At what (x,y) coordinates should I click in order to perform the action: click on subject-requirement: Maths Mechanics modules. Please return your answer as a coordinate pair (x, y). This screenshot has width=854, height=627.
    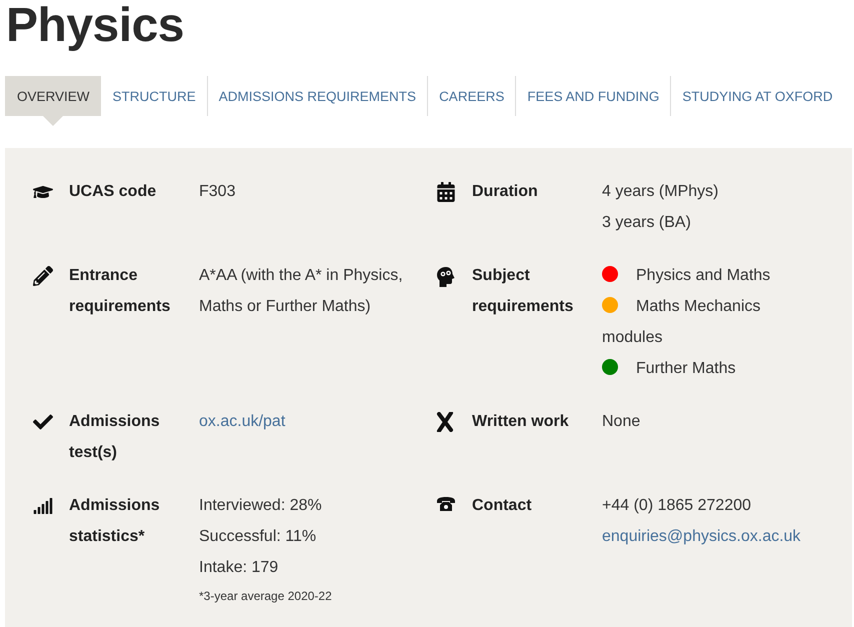
    Looking at the image, I should click on (681, 322).